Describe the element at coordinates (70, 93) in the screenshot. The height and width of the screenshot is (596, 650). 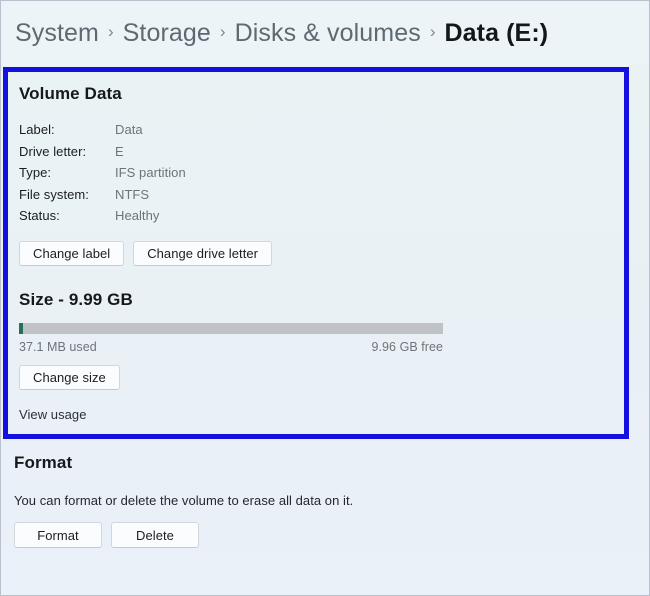
I see `volume-section-title: Volume Data` at that location.